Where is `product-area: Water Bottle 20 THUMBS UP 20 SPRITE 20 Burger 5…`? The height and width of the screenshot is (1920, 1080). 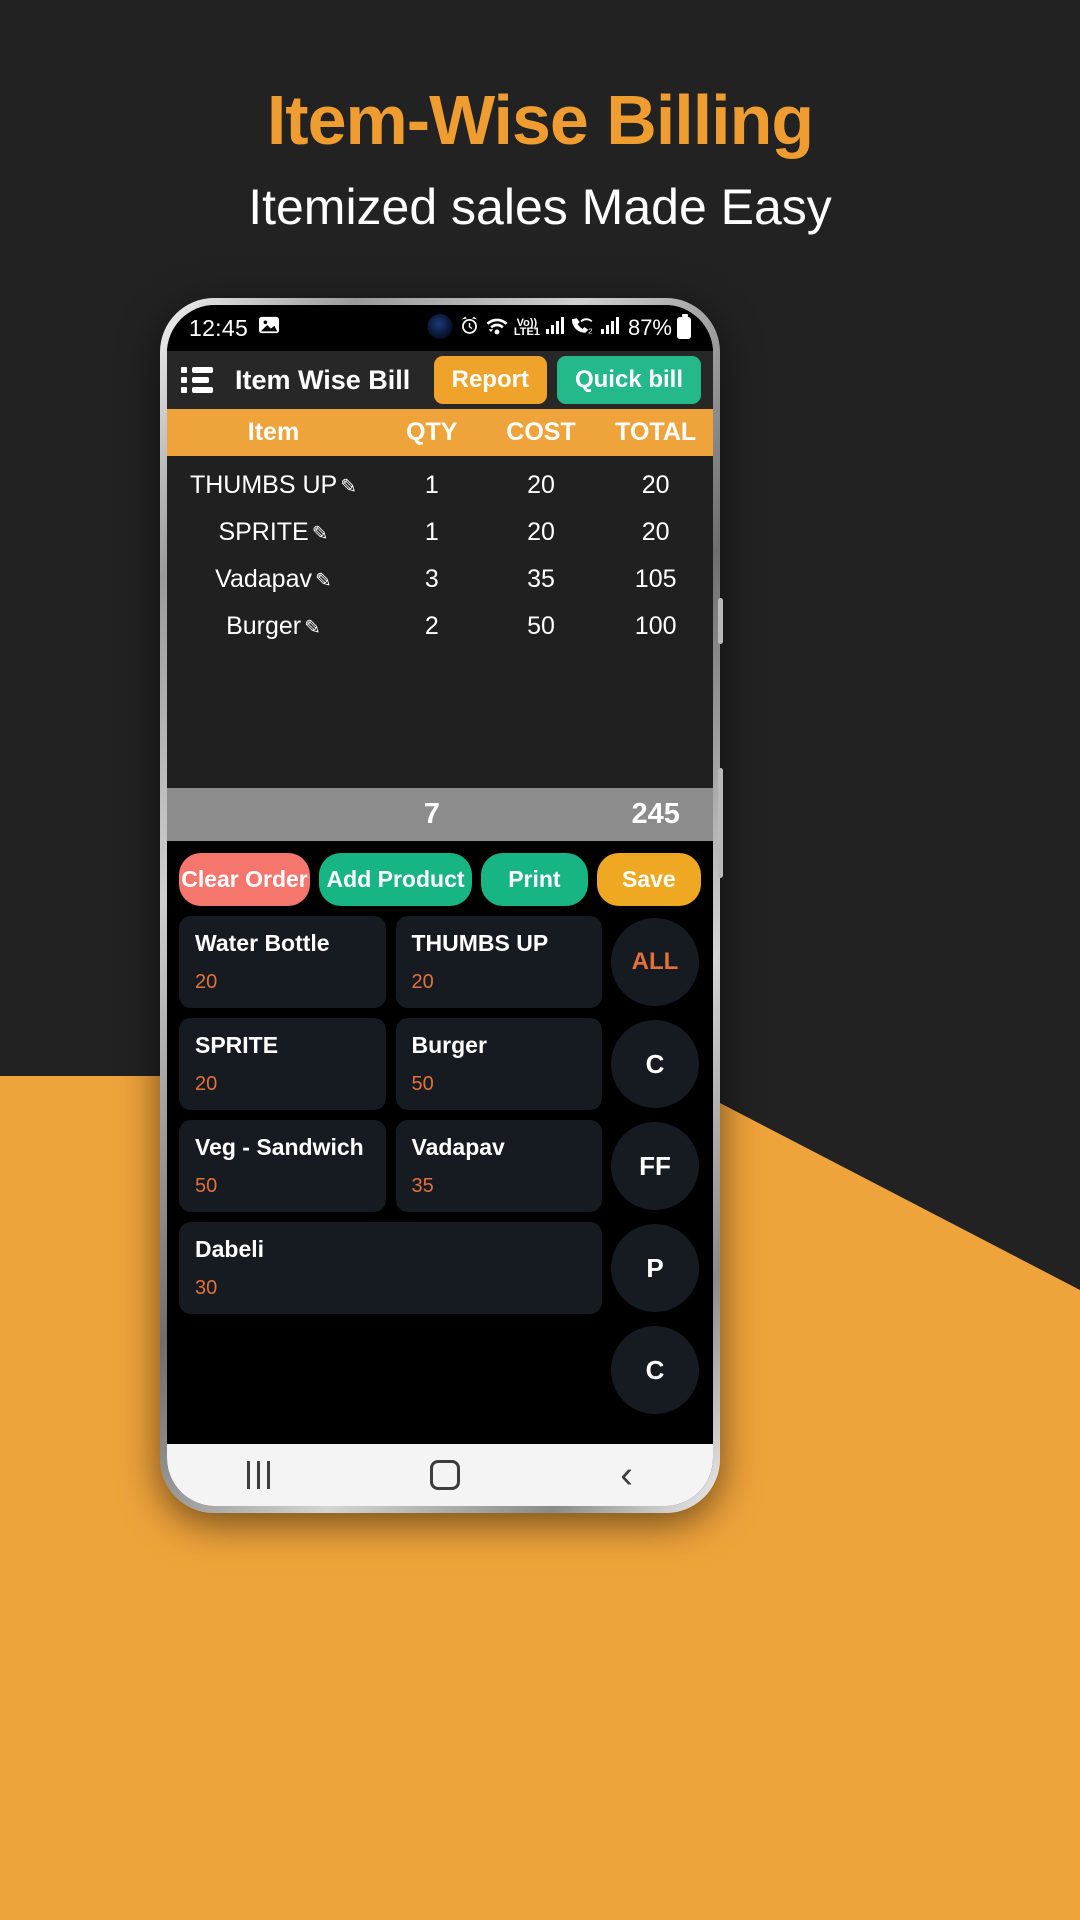
product-area: Water Bottle 20 THUMBS UP 20 SPRITE 20 Burger 5… is located at coordinates (440, 1180).